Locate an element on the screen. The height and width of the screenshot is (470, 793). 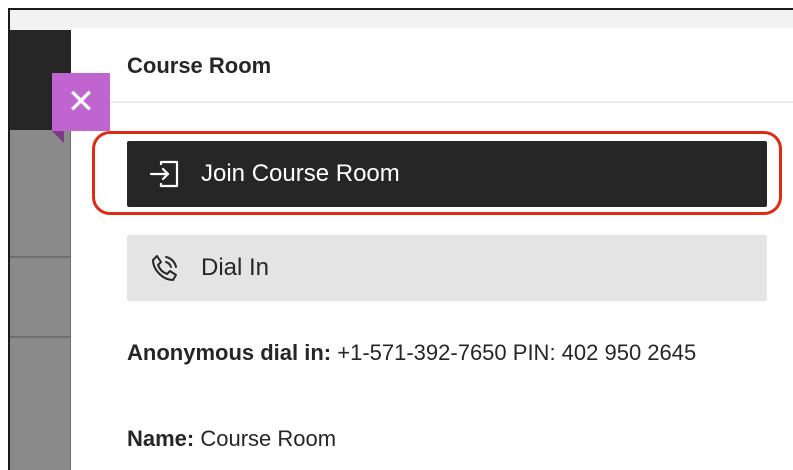
enter-icon is located at coordinates (165, 174).